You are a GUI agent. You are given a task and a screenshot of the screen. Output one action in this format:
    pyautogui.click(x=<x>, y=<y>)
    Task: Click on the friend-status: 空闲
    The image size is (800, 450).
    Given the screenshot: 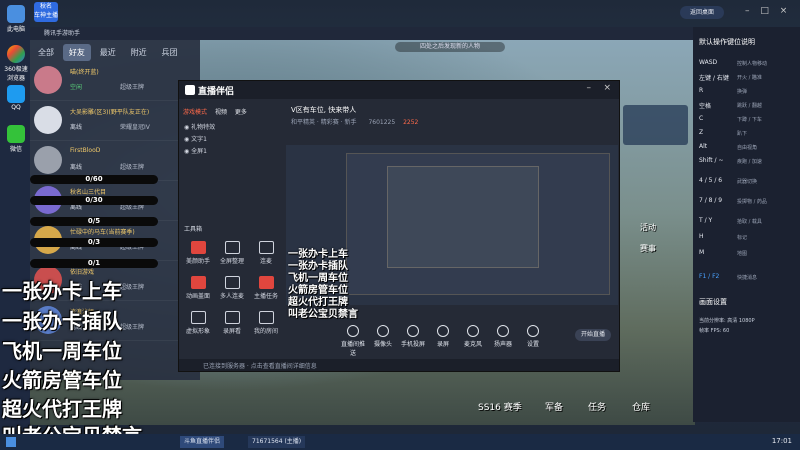 What is the action you would take?
    pyautogui.click(x=76, y=87)
    